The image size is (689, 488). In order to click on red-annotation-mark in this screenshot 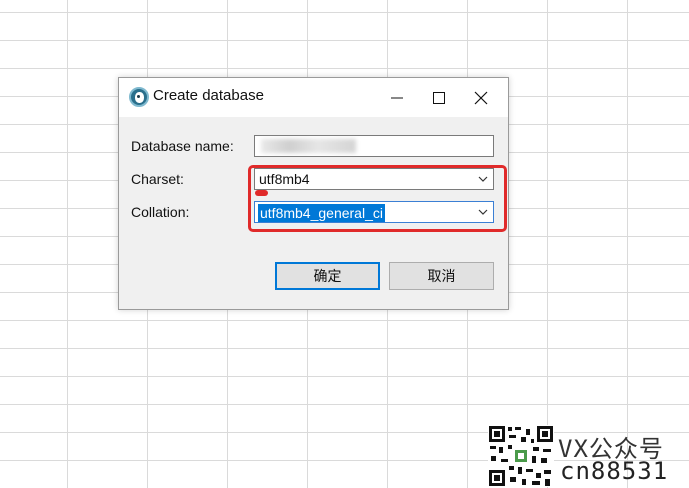, I will do `click(261, 193)`.